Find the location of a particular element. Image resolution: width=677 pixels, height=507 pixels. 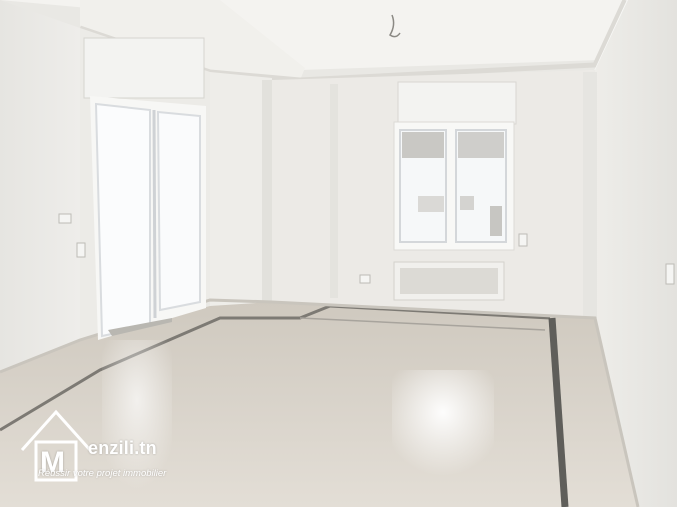

brand-name: enzili.tn is located at coordinates (122, 448).